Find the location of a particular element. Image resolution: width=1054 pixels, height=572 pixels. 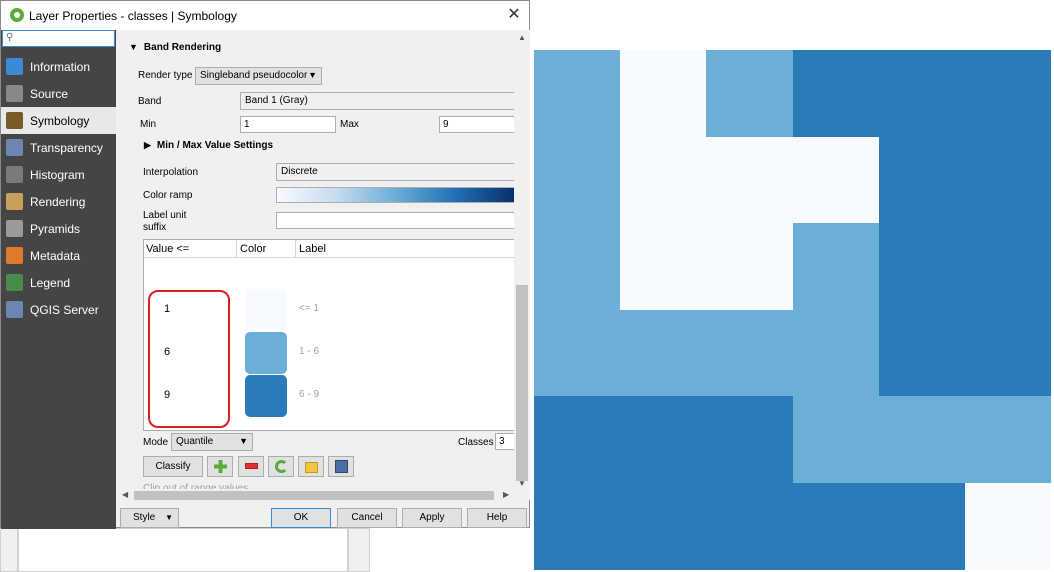

sidebar-item-legend: Legend is located at coordinates (58, 282).